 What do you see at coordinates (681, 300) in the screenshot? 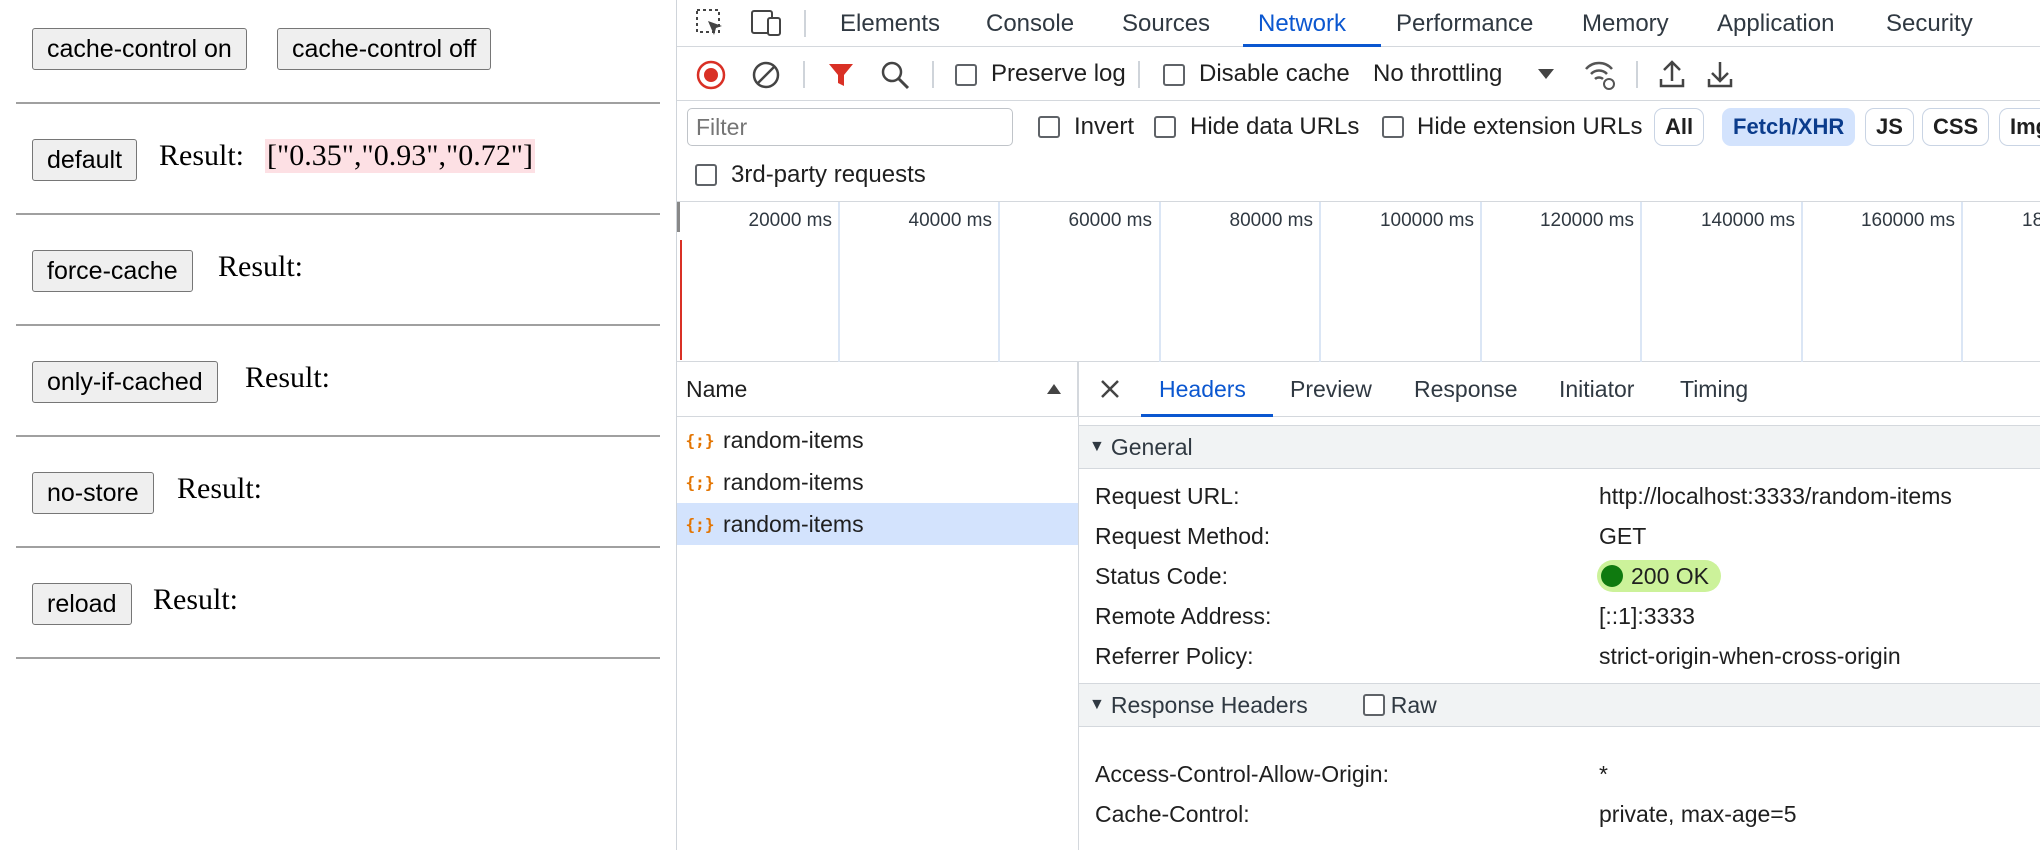
I see `timeline-marker` at bounding box center [681, 300].